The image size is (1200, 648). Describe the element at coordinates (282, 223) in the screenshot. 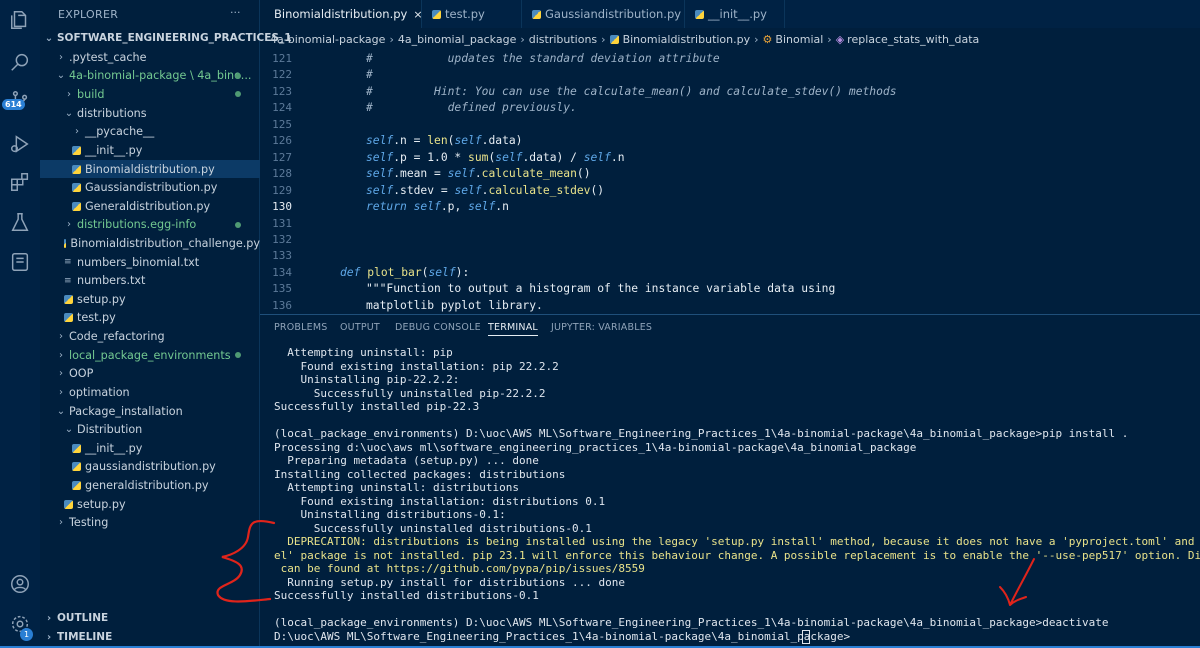

I see `line-number: 131` at that location.